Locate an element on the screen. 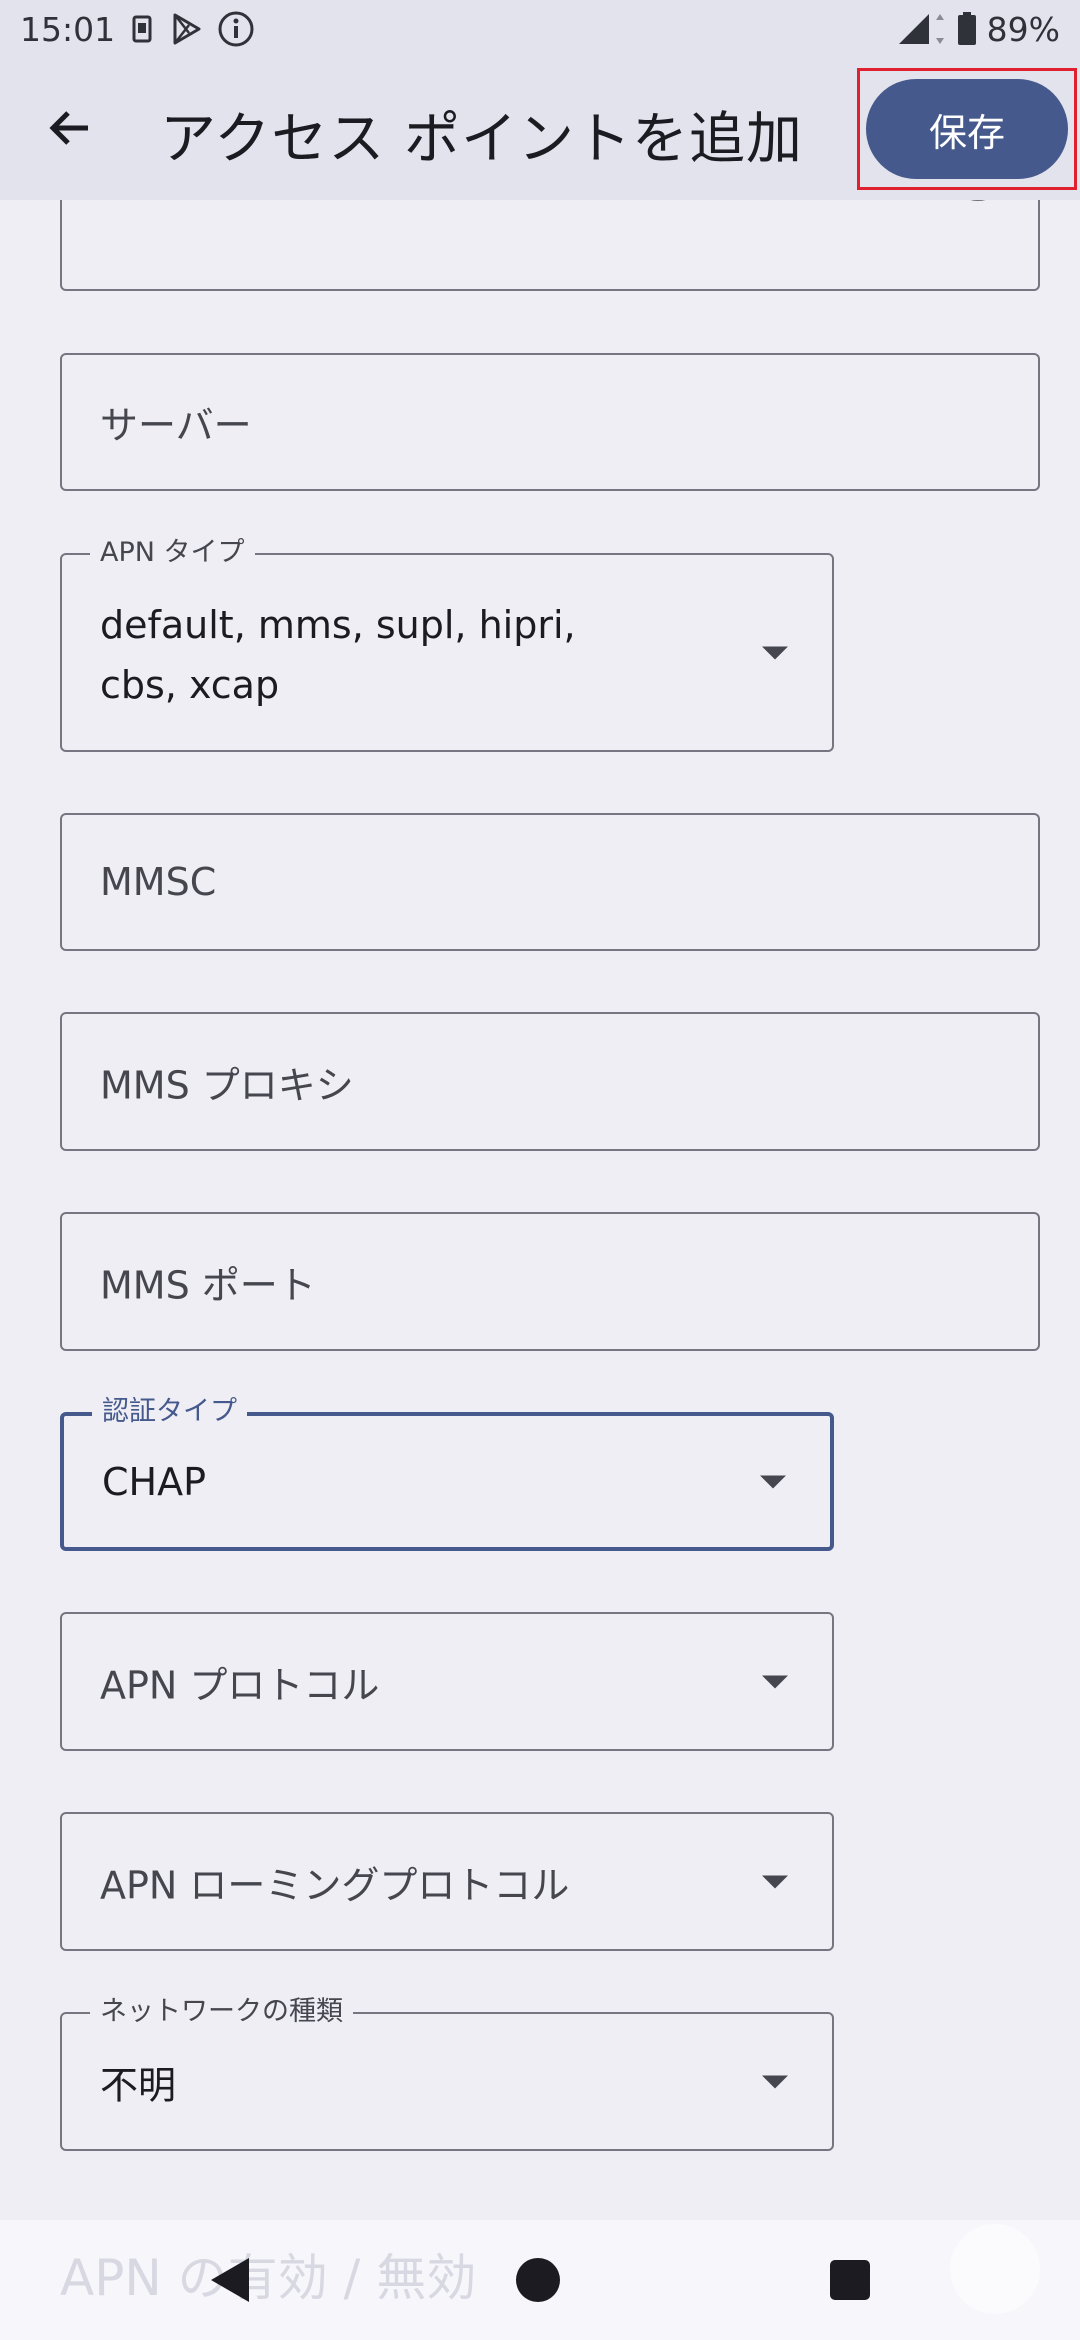 The height and width of the screenshot is (2340, 1080). app-bar: アクセス ポイントを追加 保存 is located at coordinates (540, 129).